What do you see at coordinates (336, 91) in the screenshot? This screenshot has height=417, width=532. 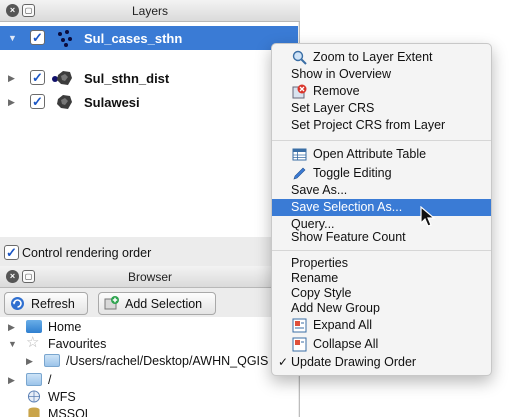 I see `menu-item-label: Remove` at bounding box center [336, 91].